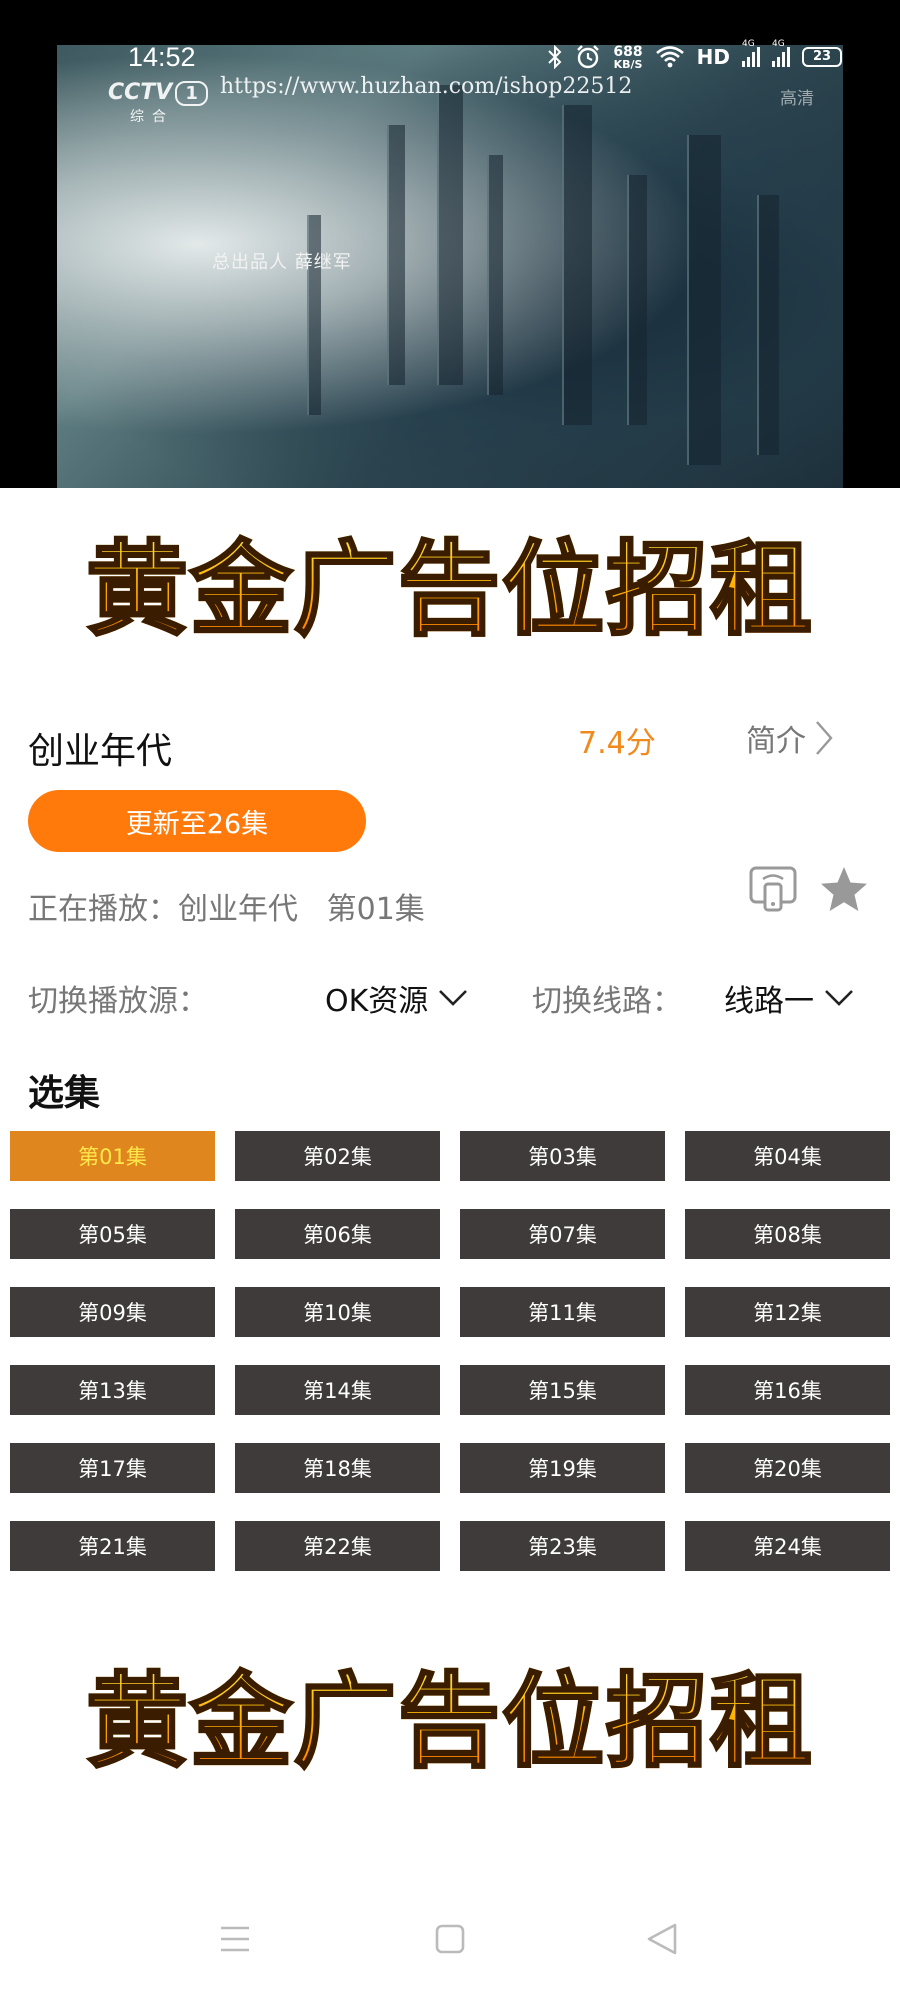 Image resolution: width=900 pixels, height=2000 pixels. What do you see at coordinates (778, 44) in the screenshot?
I see `signal-tag-2: 4G` at bounding box center [778, 44].